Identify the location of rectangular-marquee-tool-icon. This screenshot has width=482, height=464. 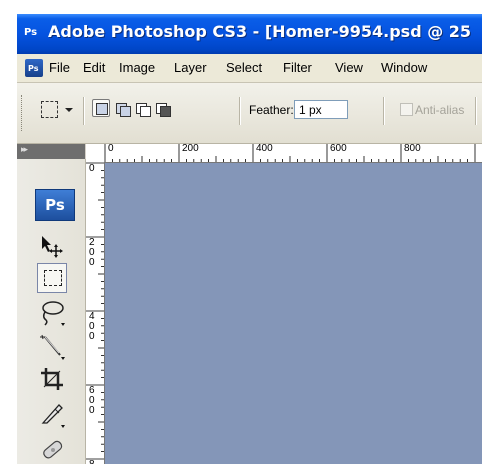
(52, 278).